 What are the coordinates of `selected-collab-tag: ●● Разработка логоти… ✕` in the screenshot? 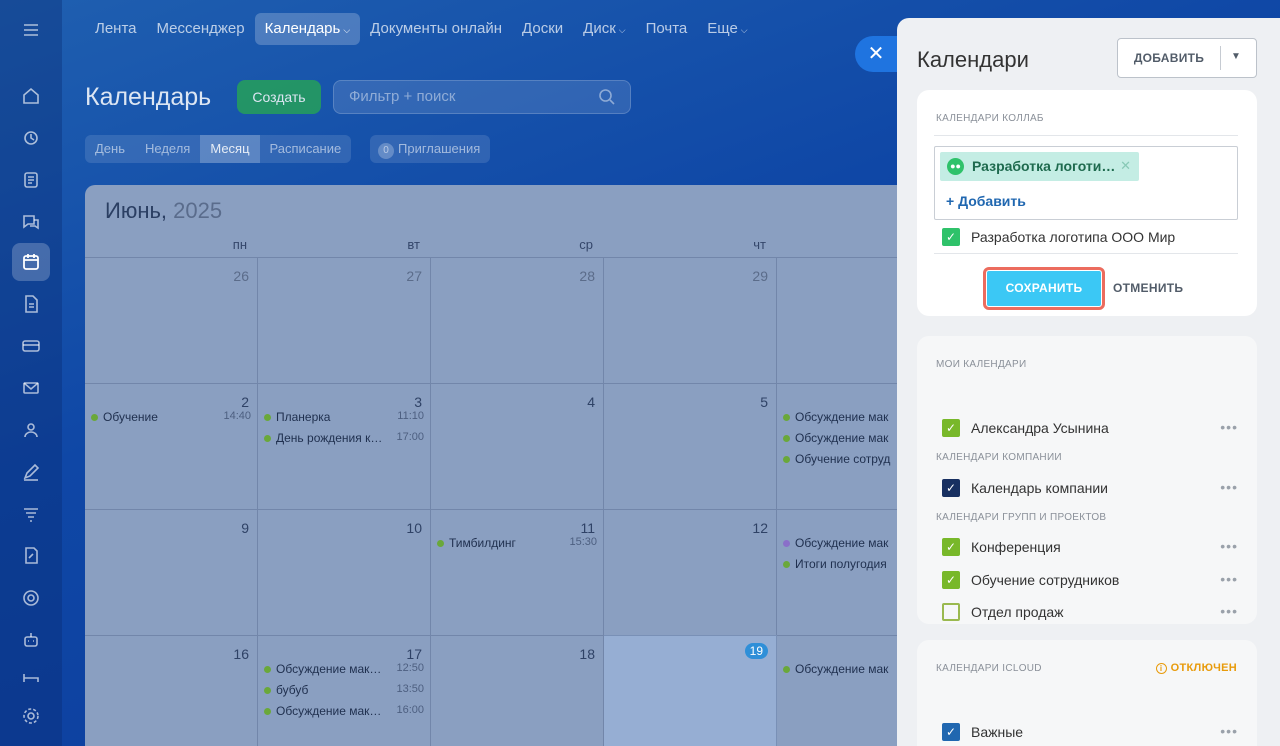 It's located at (1039, 166).